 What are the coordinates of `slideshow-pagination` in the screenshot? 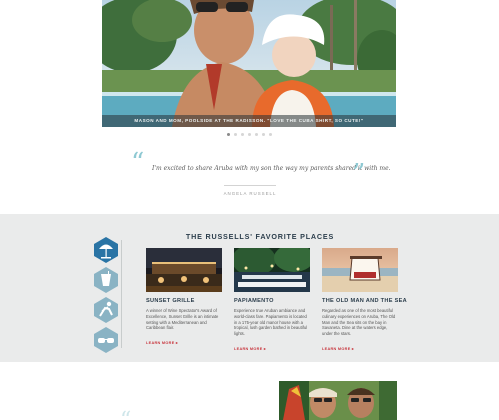 It's located at (249, 134).